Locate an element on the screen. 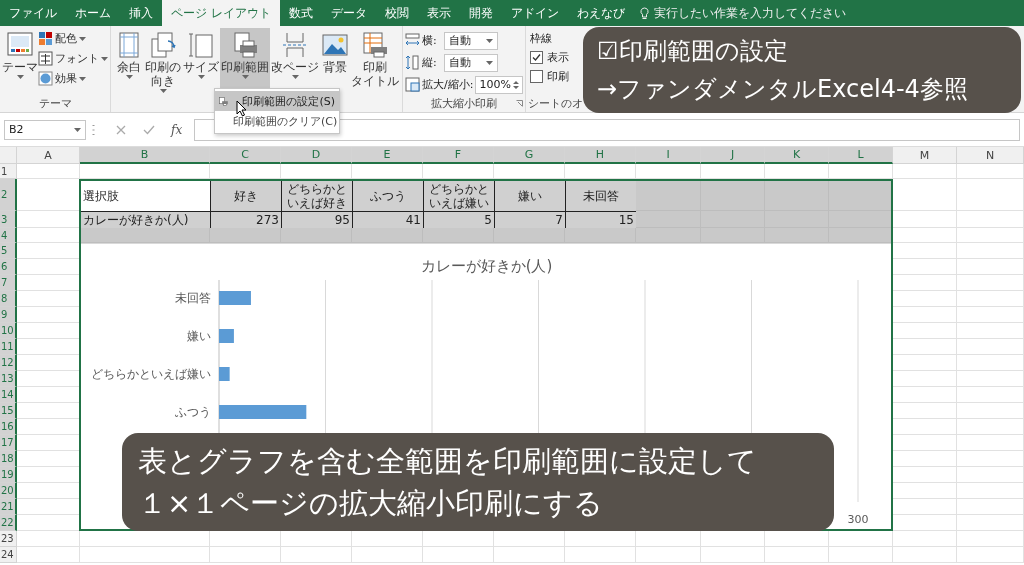 The width and height of the screenshot is (1024, 565). ribbon-tab: 挿入 is located at coordinates (141, 13).